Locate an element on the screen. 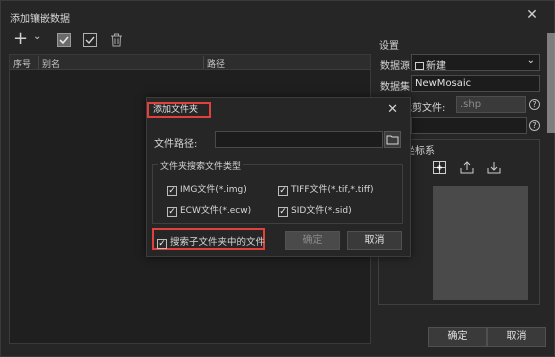 This screenshot has width=555, height=357. data-source-select: 新建 ⌄ is located at coordinates (475, 62).